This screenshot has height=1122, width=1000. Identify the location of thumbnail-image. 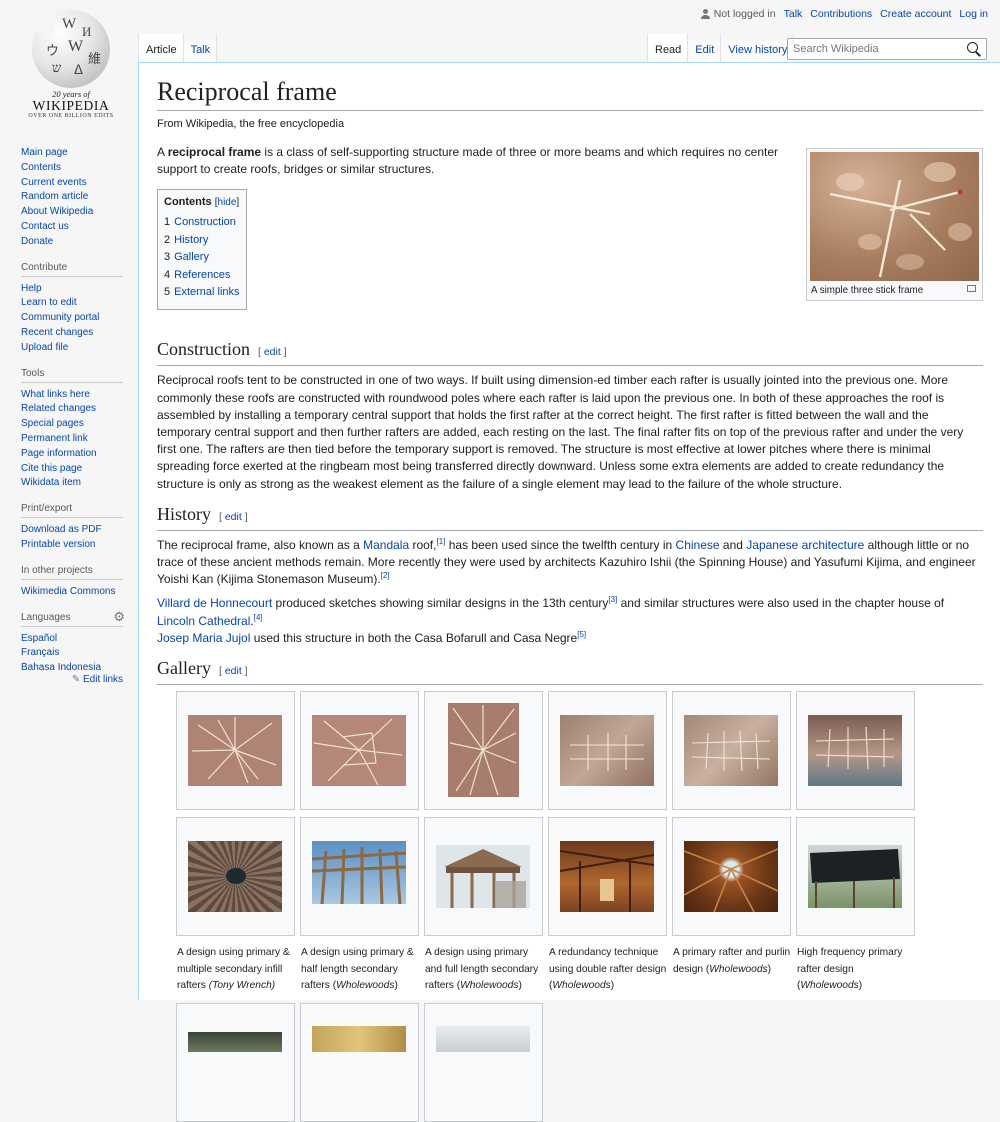
(894, 216).